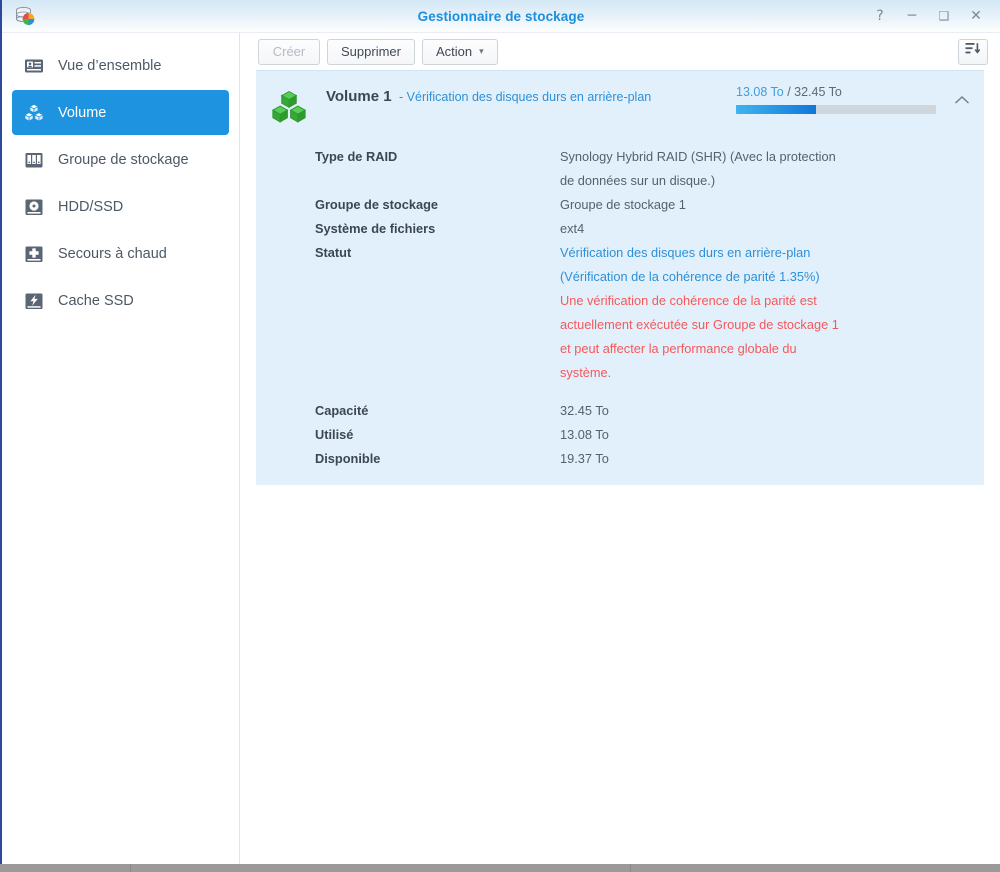 Image resolution: width=1000 pixels, height=872 pixels. What do you see at coordinates (584, 434) in the screenshot?
I see `detail-value-line: 13.08 To` at bounding box center [584, 434].